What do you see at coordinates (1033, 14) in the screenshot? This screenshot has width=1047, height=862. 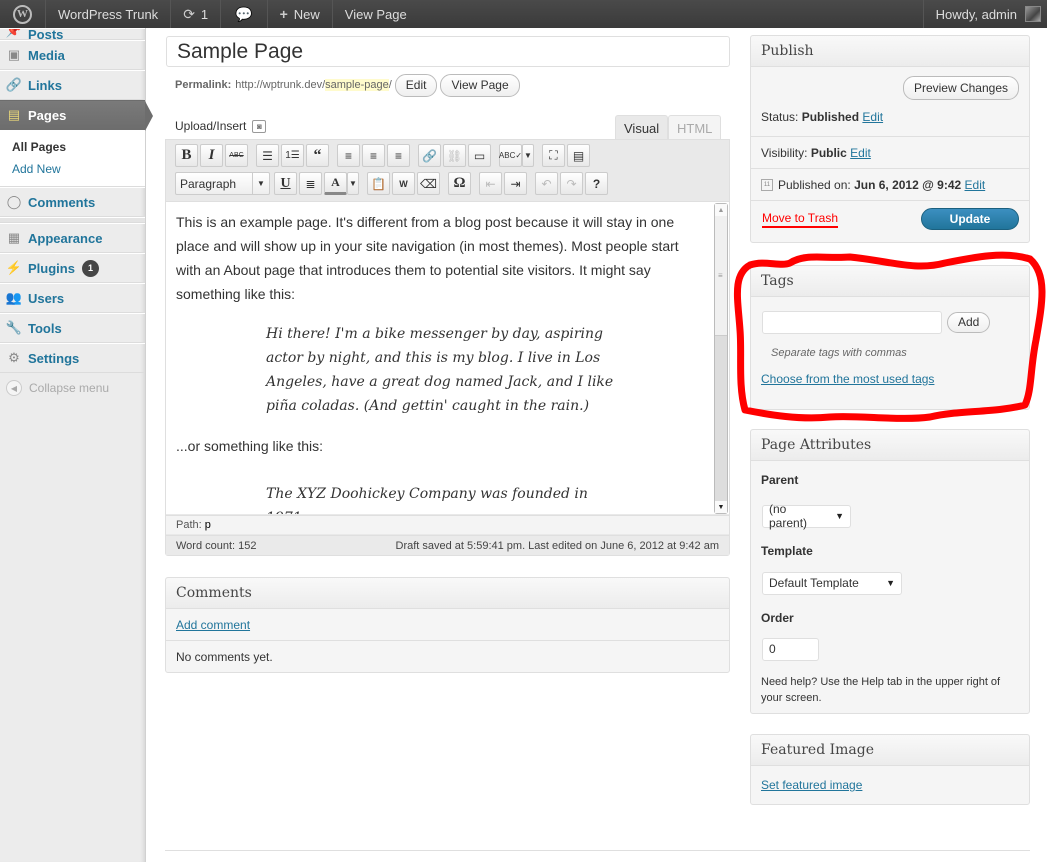 I see `avatar` at bounding box center [1033, 14].